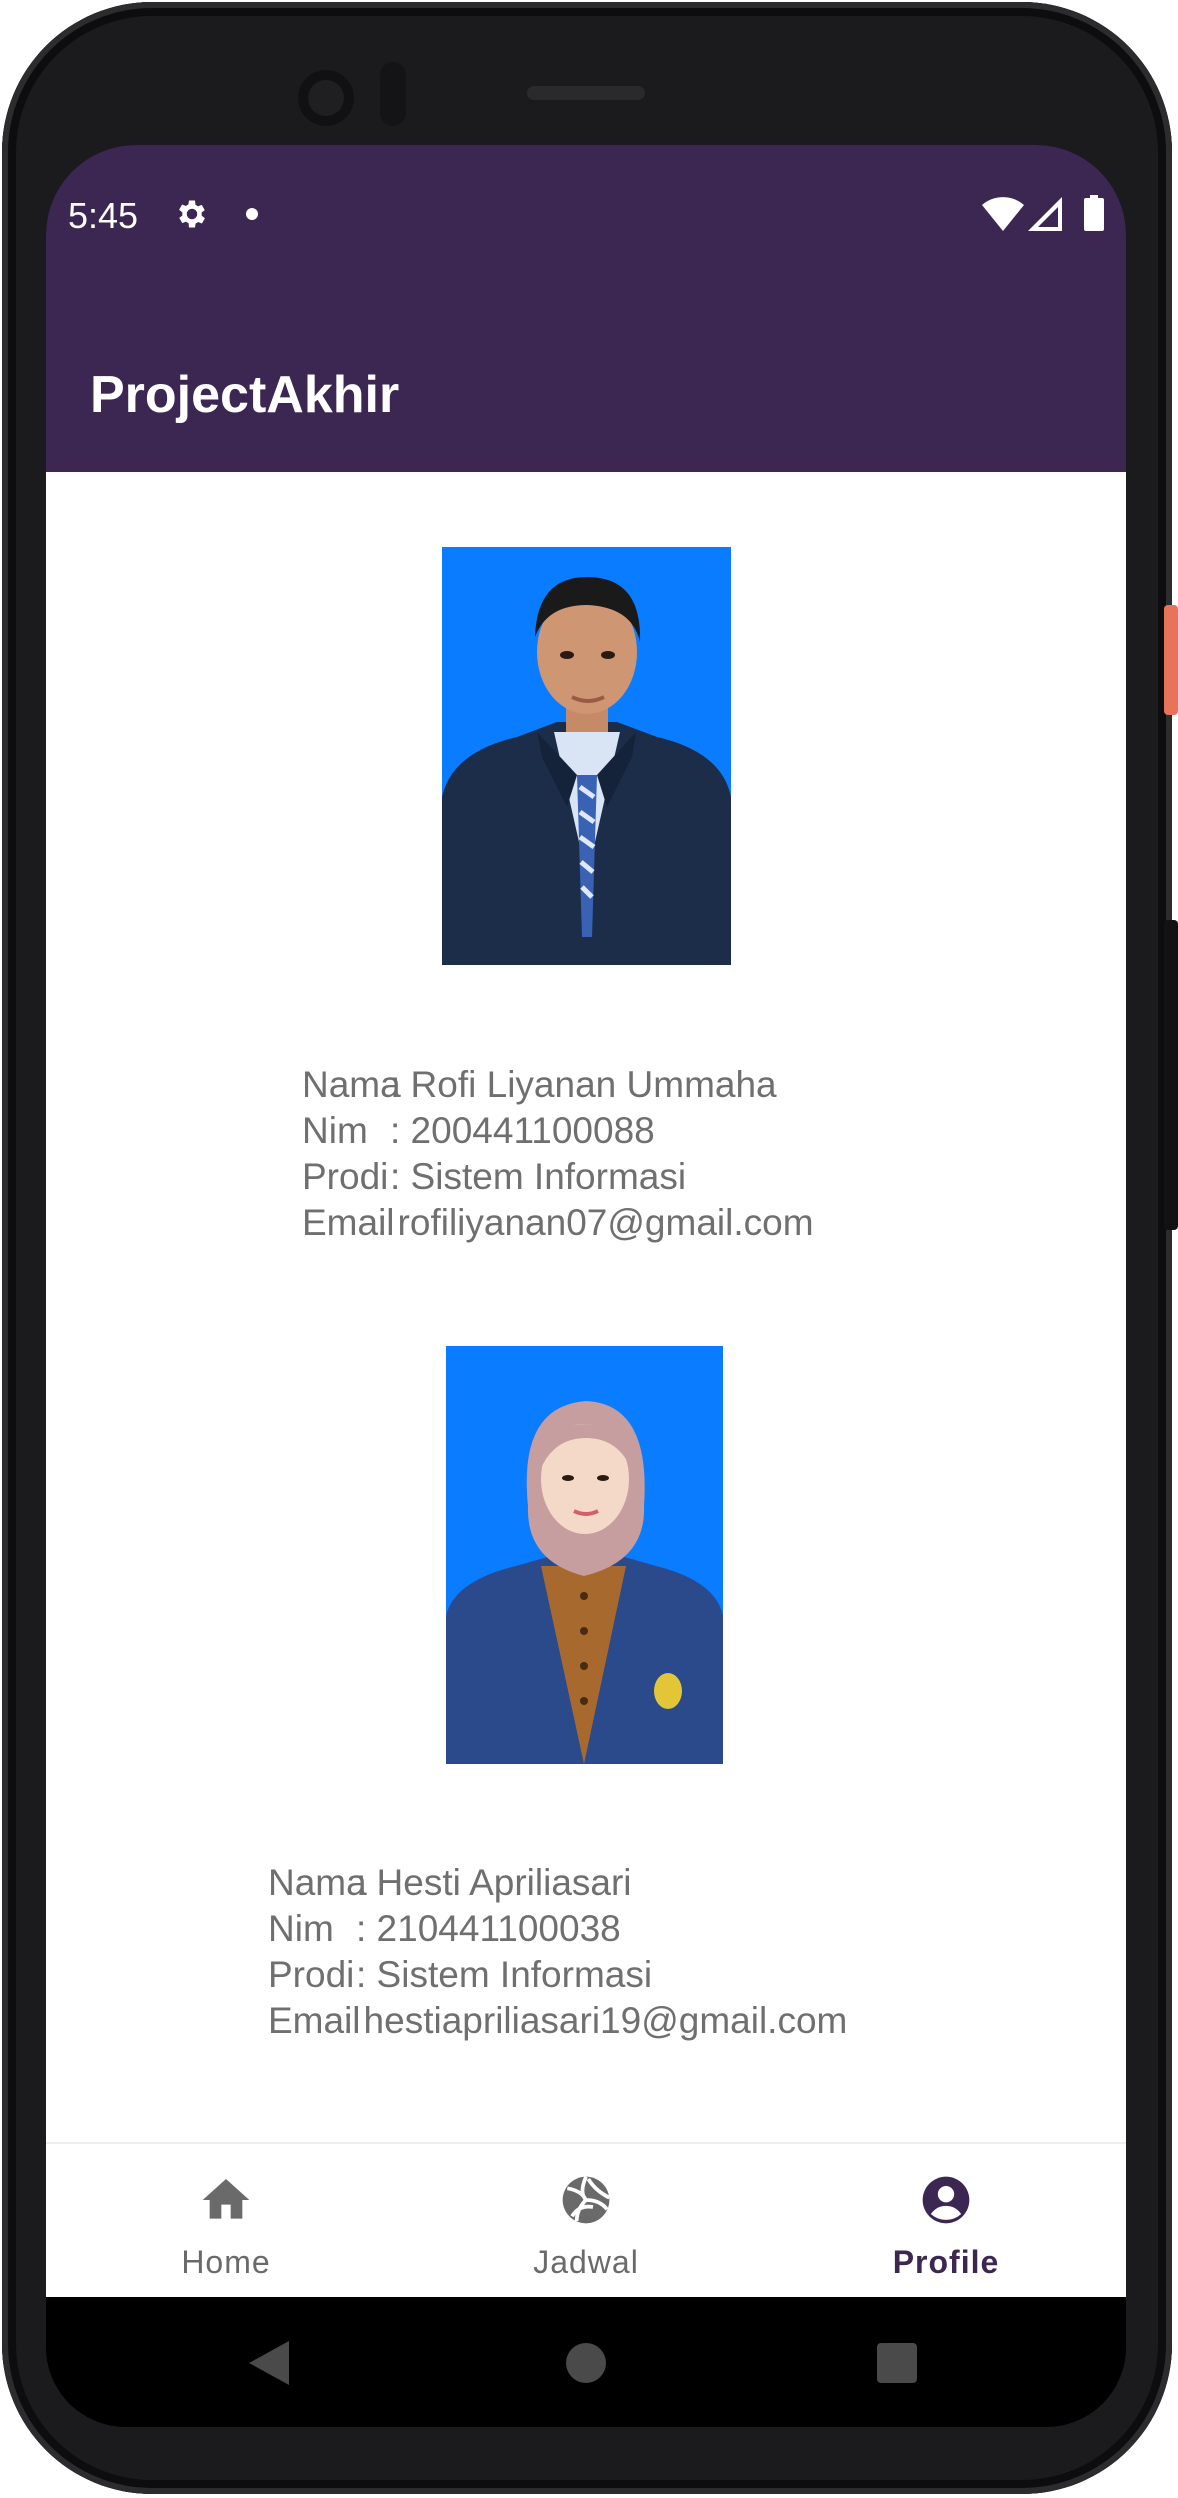 The height and width of the screenshot is (2498, 1178). What do you see at coordinates (494, 1882) in the screenshot?
I see `value-nama: : Hesti Apriliasari` at bounding box center [494, 1882].